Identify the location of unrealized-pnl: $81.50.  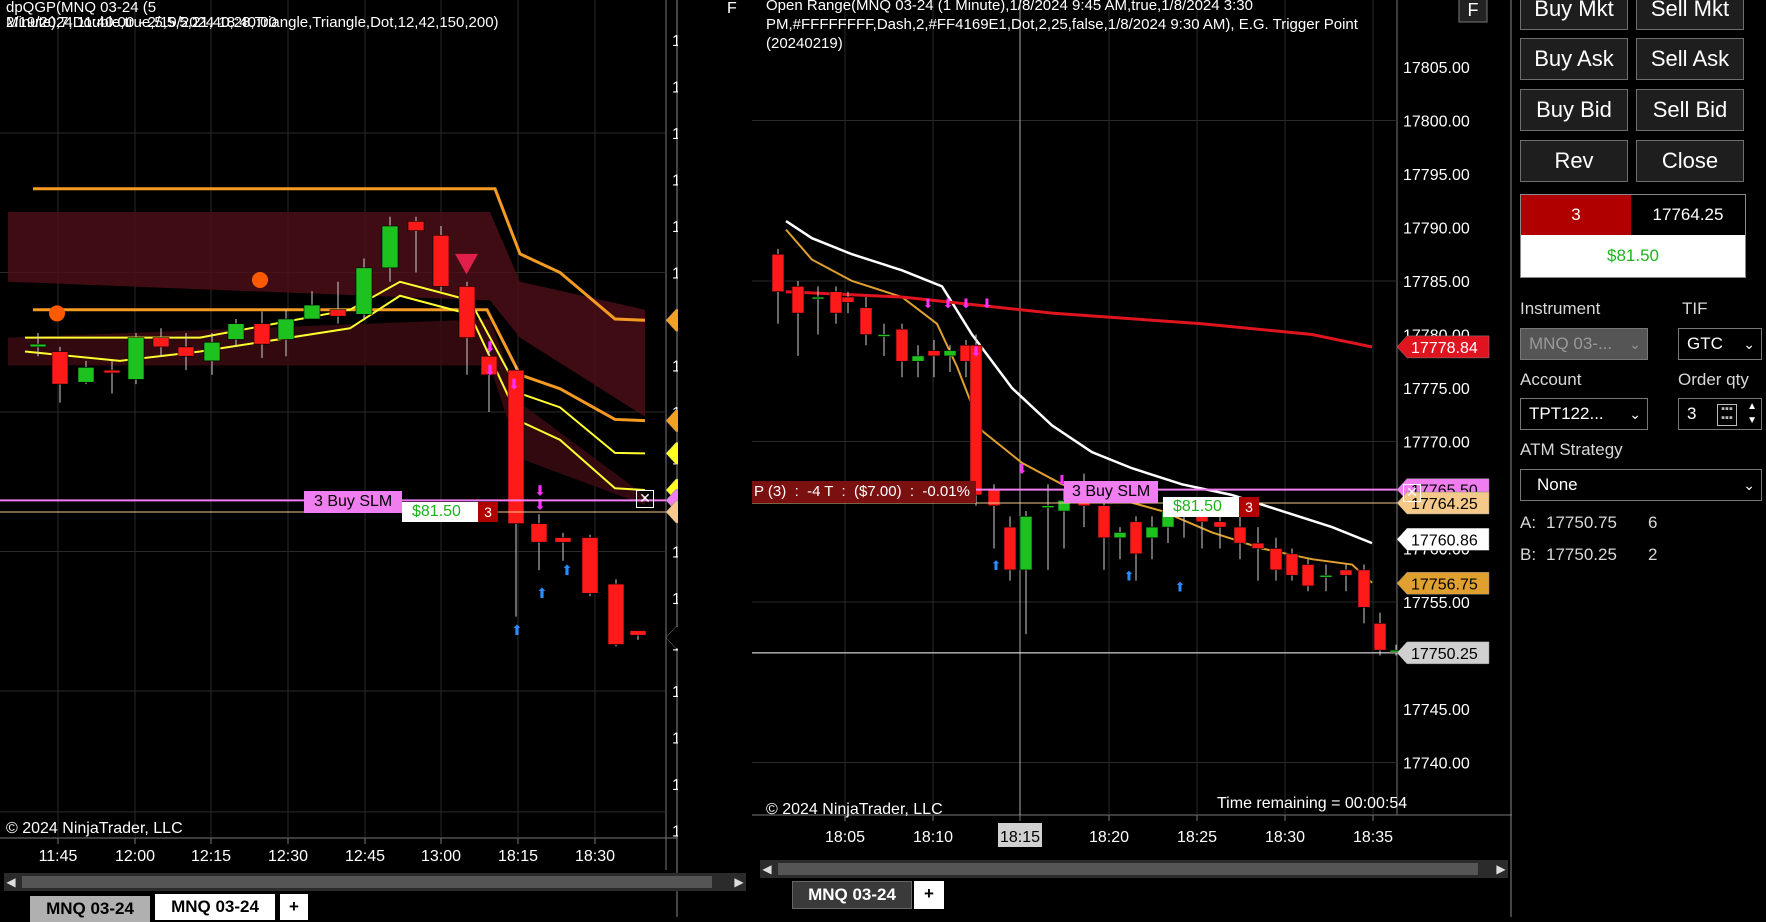
(1633, 256).